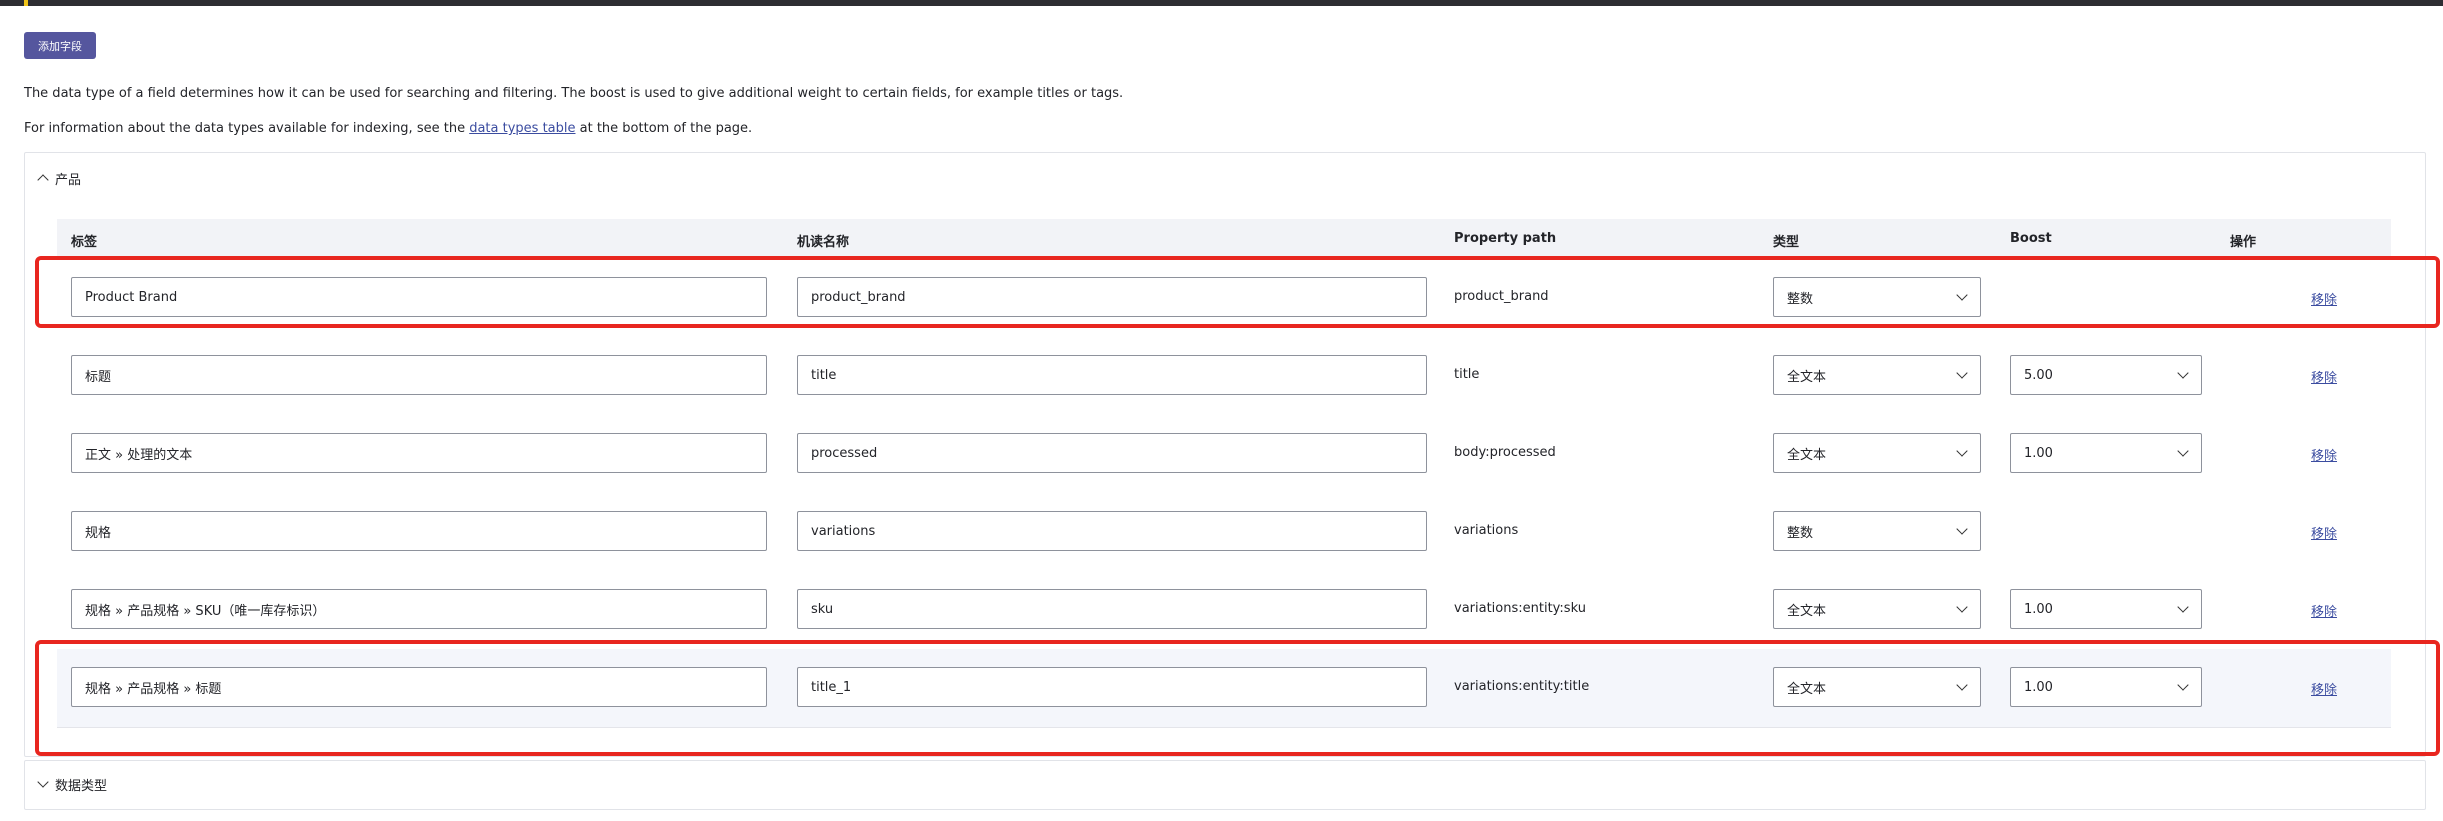 Image resolution: width=2443 pixels, height=821 pixels. I want to click on section-title: 数据类型, so click(81, 786).